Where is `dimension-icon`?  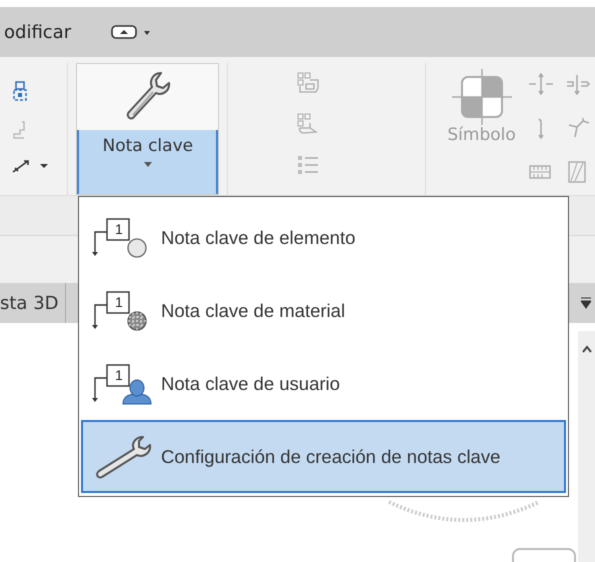 dimension-icon is located at coordinates (21, 166).